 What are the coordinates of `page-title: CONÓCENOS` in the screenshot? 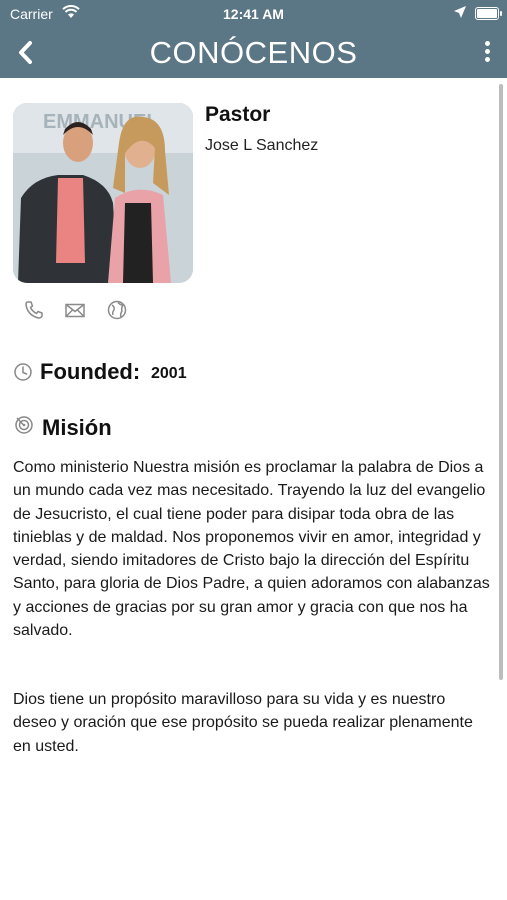 It's located at (253, 52).